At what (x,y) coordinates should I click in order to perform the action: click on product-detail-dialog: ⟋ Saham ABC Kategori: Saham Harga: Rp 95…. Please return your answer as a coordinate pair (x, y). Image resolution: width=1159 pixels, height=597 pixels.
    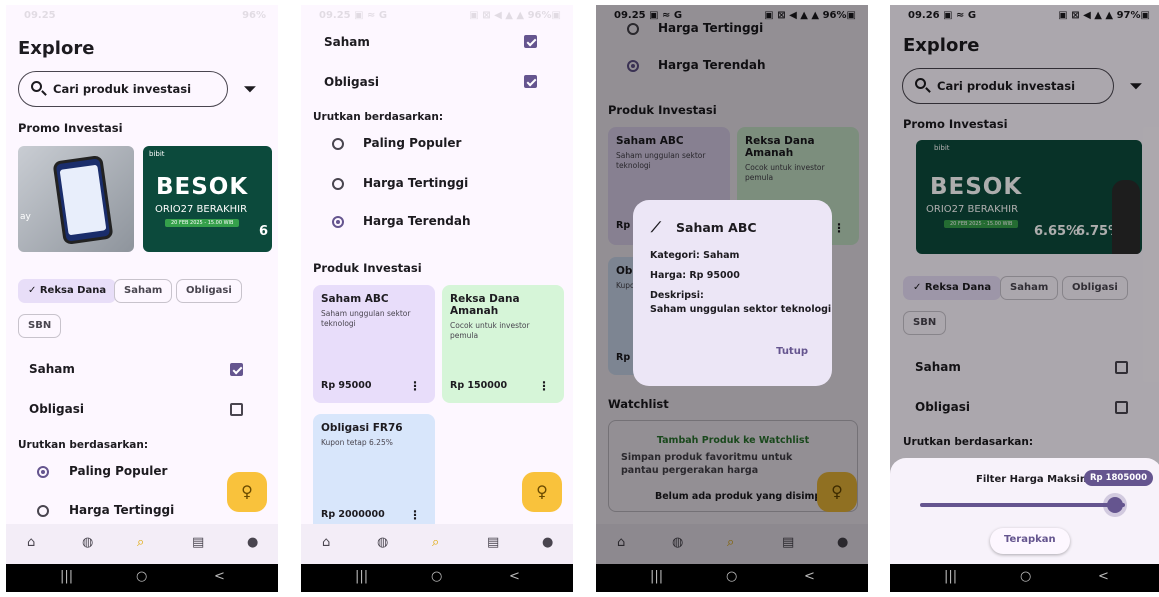
    Looking at the image, I should click on (732, 293).